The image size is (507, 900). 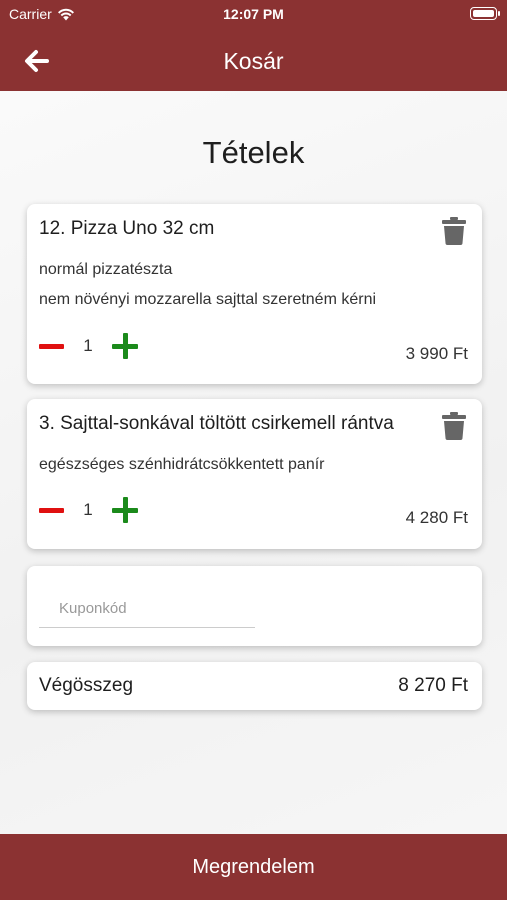 I want to click on order-button-label: Megrendelem, so click(x=253, y=866).